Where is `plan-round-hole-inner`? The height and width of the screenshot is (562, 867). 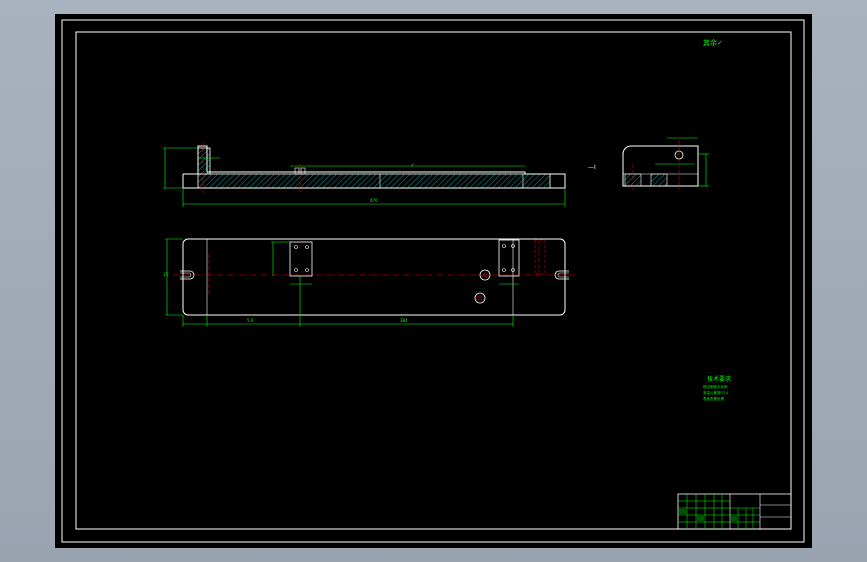 plan-round-hole-inner is located at coordinates (480, 298).